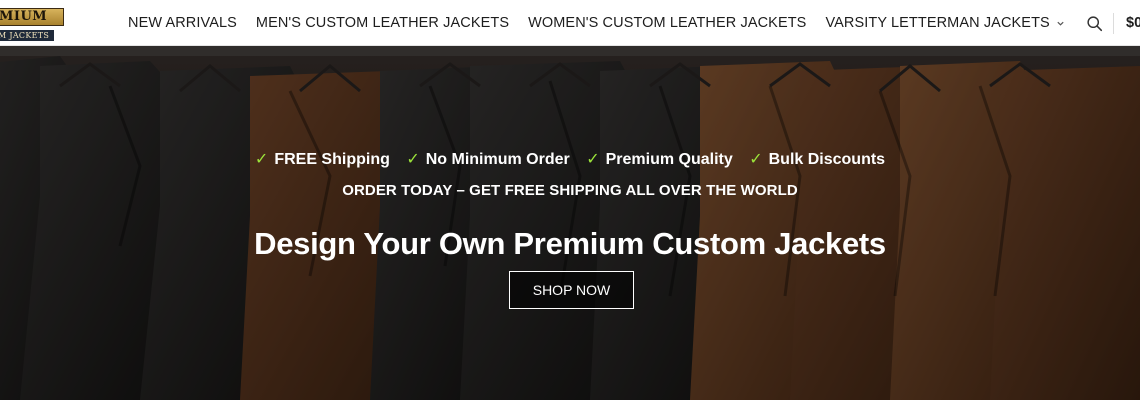  I want to click on nav-label: NEW ARRIVALS, so click(182, 23).